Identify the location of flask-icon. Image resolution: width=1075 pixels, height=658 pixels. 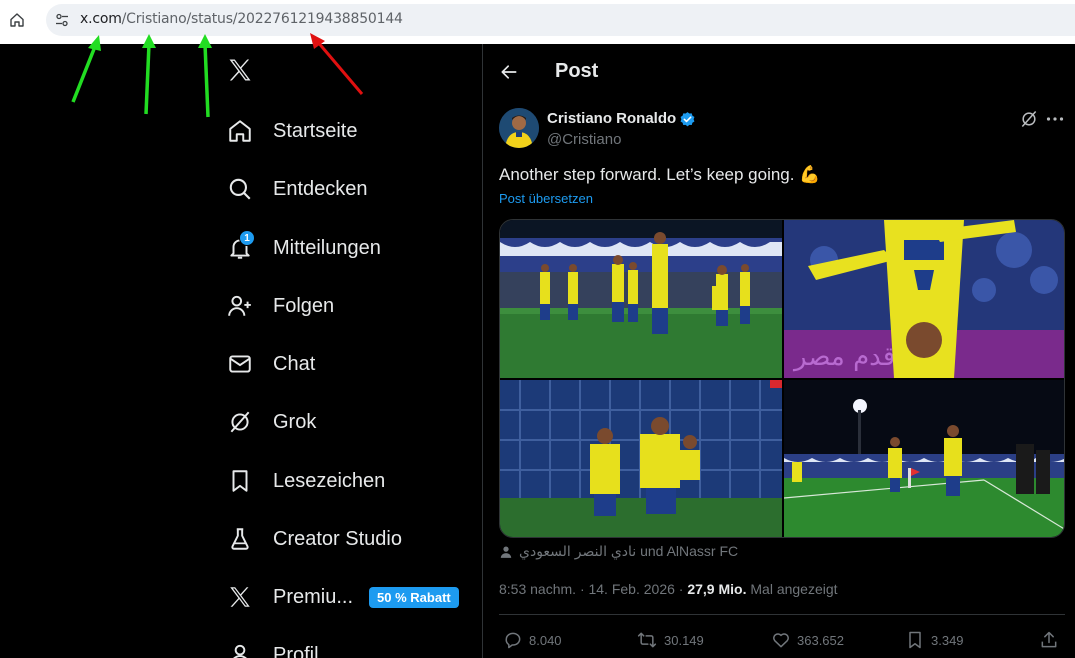
(240, 539).